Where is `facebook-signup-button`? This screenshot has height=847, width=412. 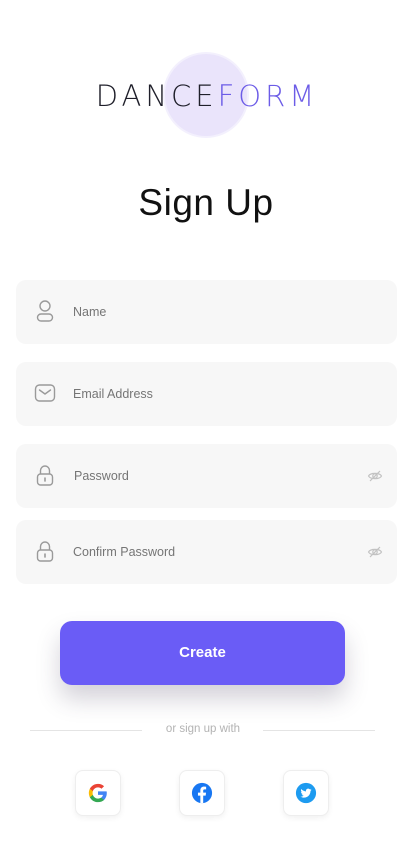 facebook-signup-button is located at coordinates (202, 793).